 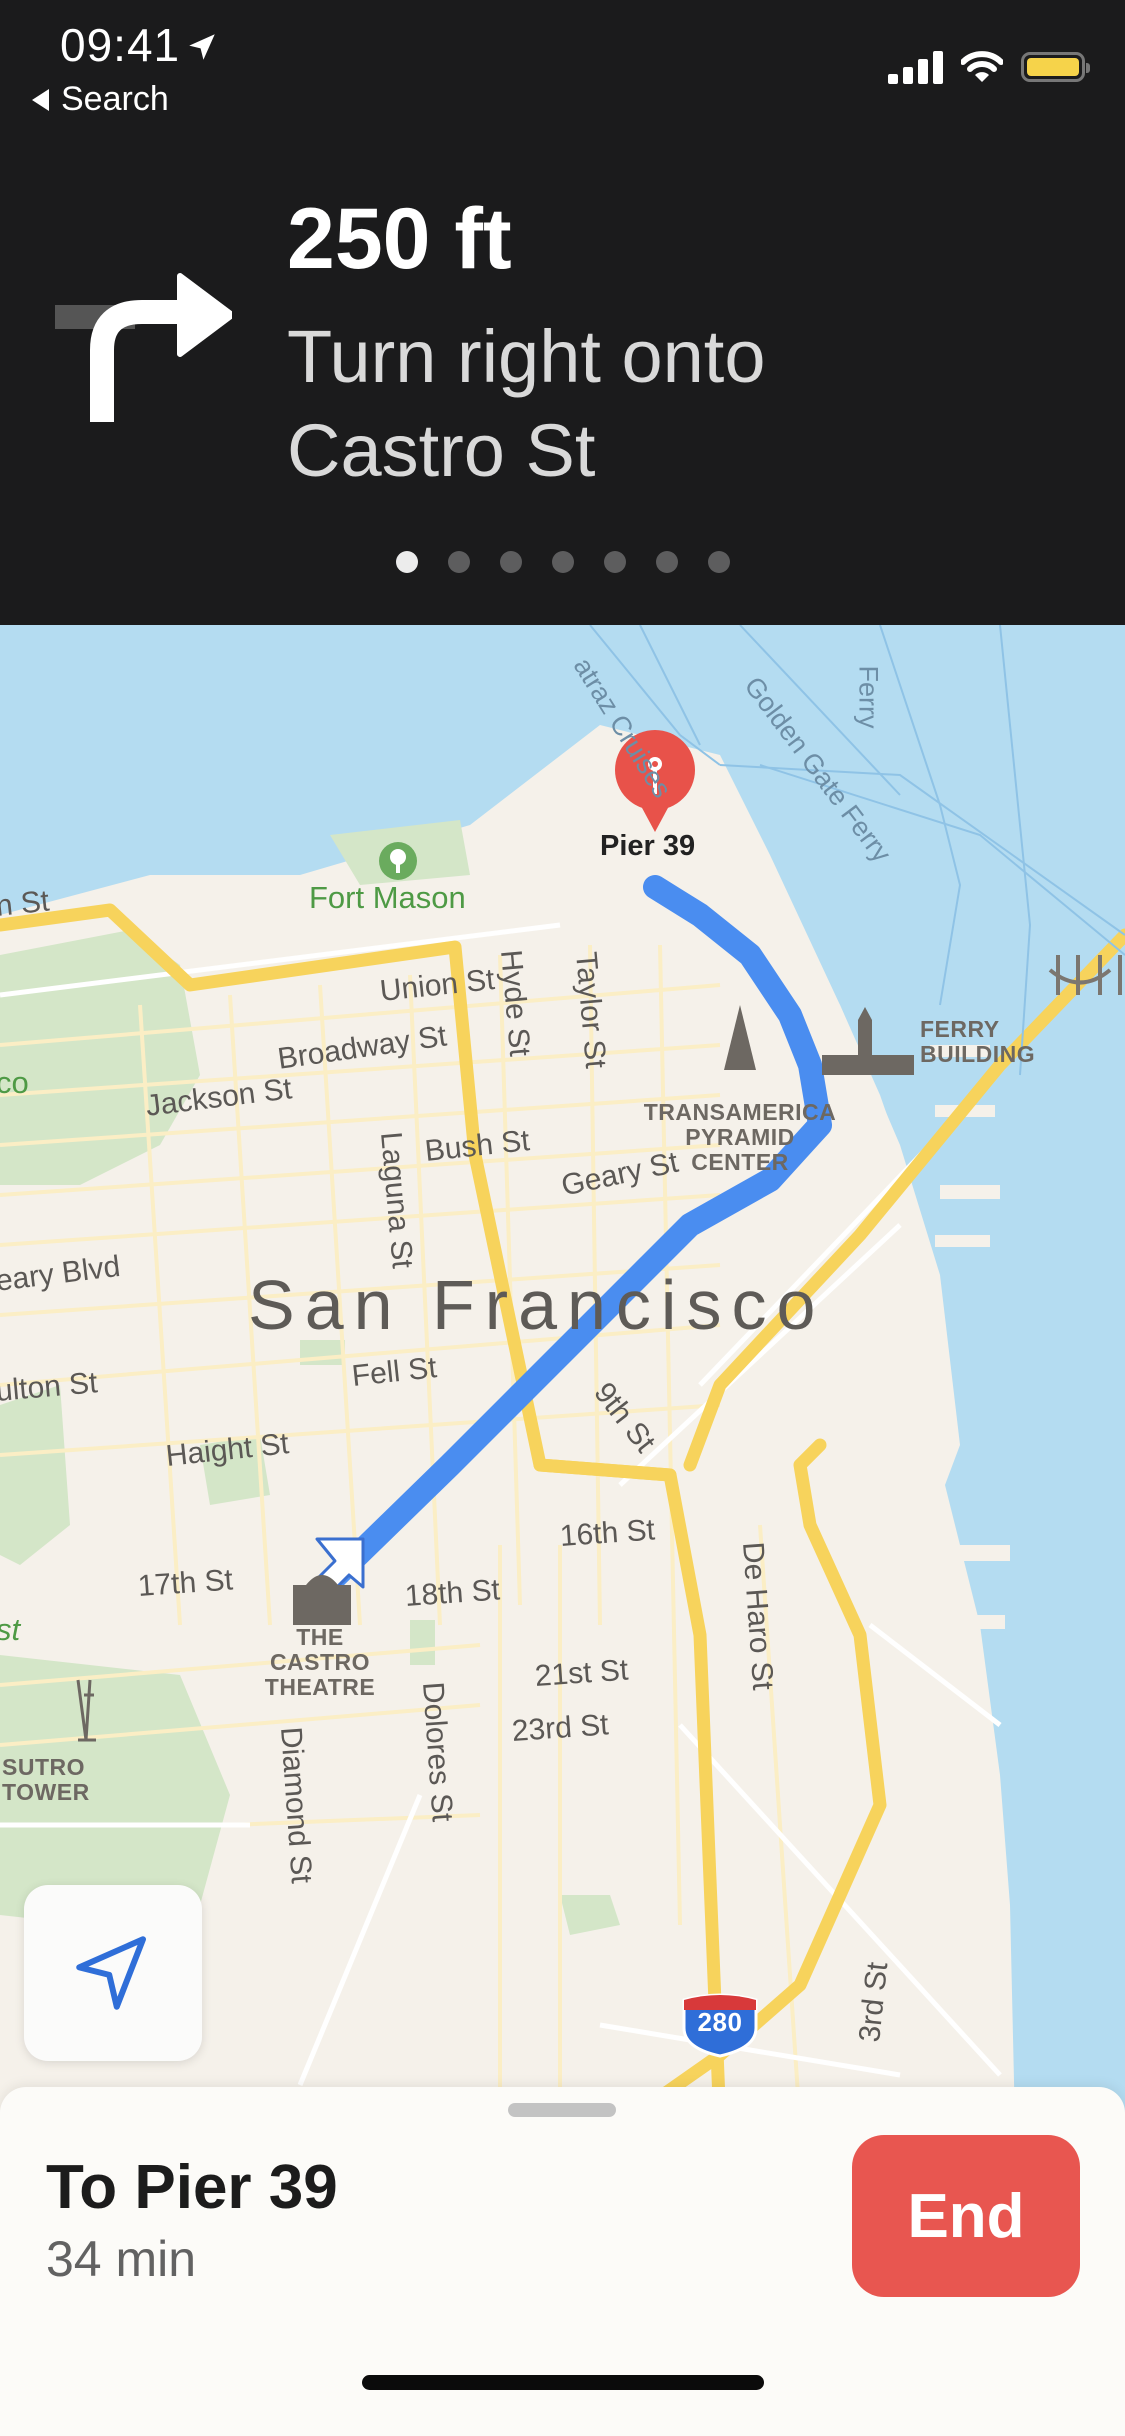 I want to click on maneuver-instruction: Turn right onto Castro St, so click(x=687, y=404).